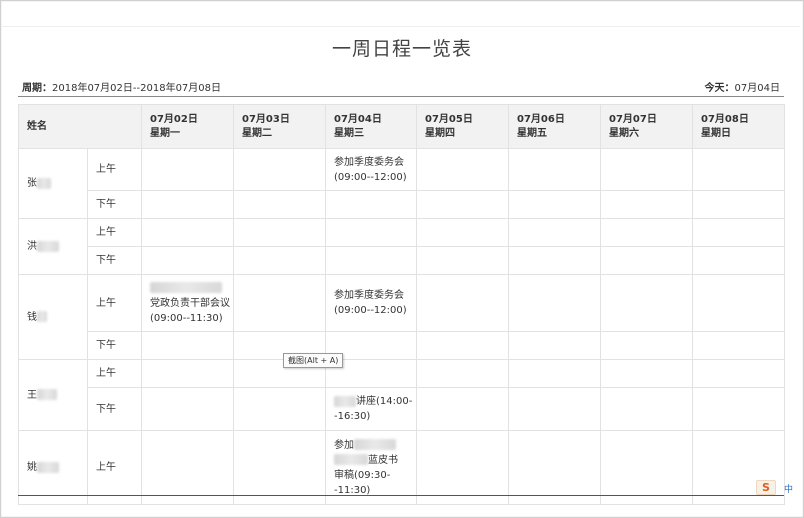 This screenshot has height=518, width=804. What do you see at coordinates (313, 360) in the screenshot?
I see `screenshot-tooltip: 截图(Alt + A)` at bounding box center [313, 360].